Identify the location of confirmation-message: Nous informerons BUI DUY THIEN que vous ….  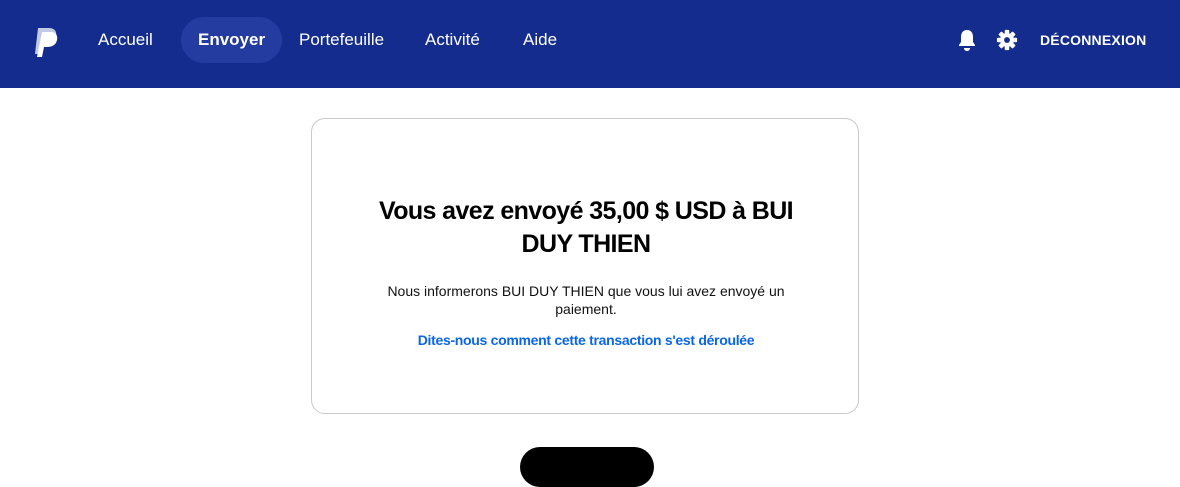
(586, 300).